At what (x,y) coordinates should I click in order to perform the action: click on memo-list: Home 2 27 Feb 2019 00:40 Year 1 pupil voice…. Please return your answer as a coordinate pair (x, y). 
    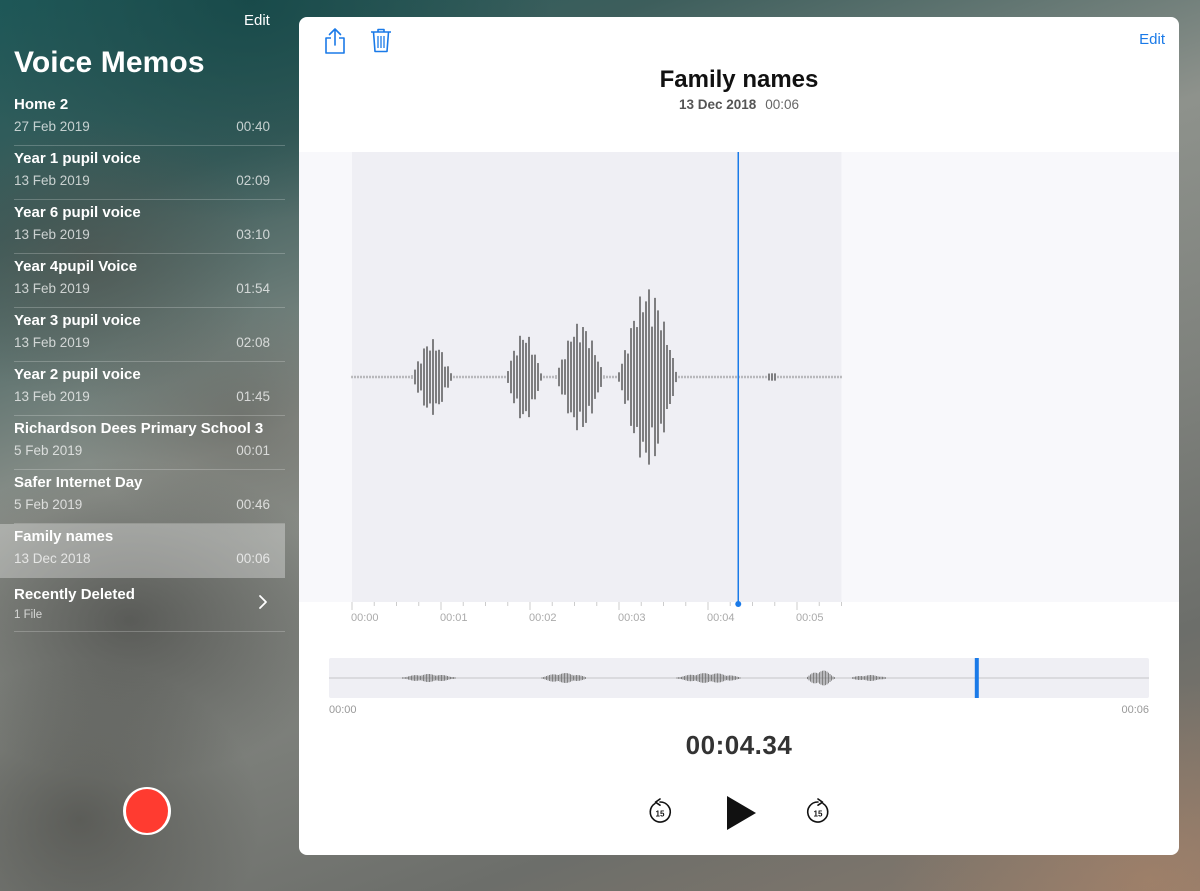
    Looking at the image, I should click on (142, 362).